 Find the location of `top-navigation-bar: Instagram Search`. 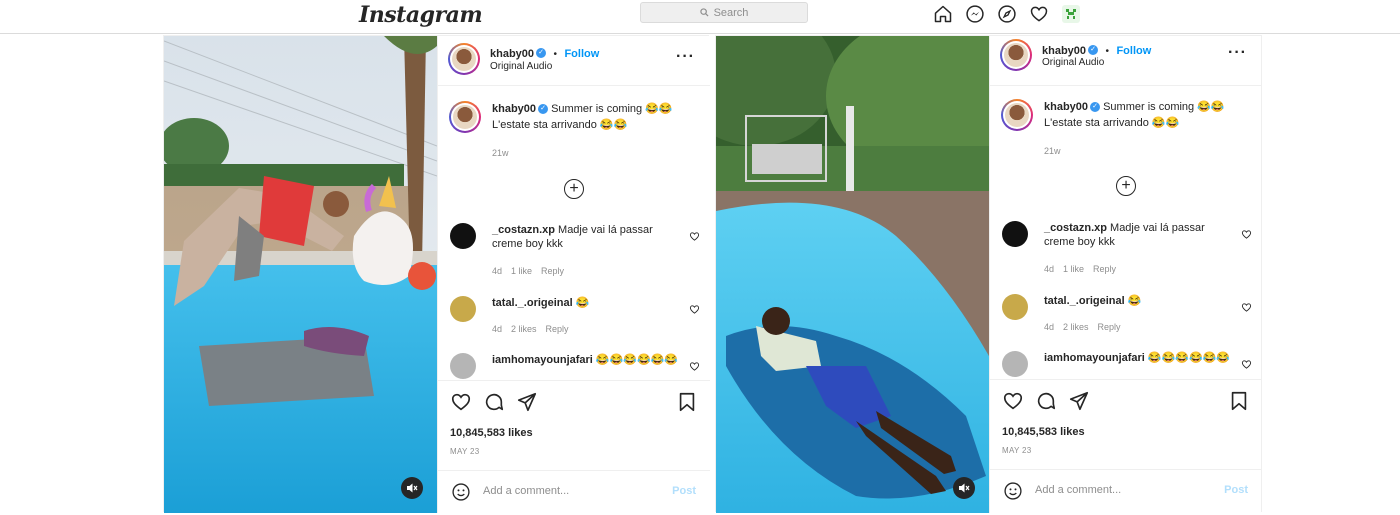

top-navigation-bar: Instagram Search is located at coordinates (700, 17).